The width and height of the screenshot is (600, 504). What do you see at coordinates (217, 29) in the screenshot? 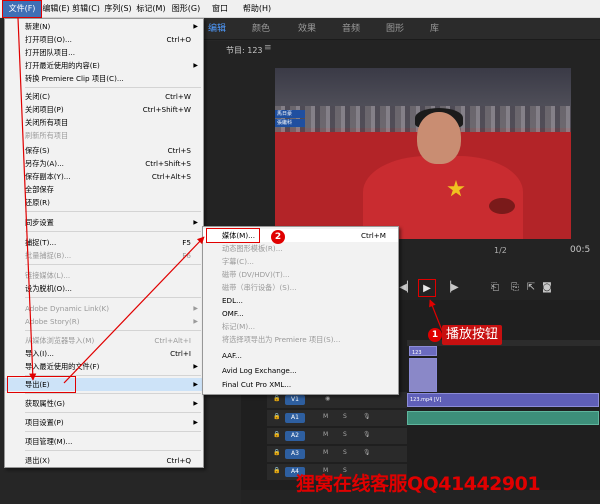
I see `tab-edit: 编辑` at bounding box center [217, 29].